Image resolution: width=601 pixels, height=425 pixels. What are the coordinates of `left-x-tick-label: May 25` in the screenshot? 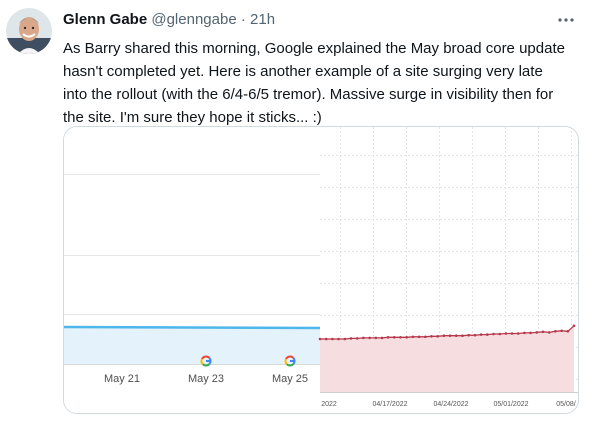 It's located at (290, 379).